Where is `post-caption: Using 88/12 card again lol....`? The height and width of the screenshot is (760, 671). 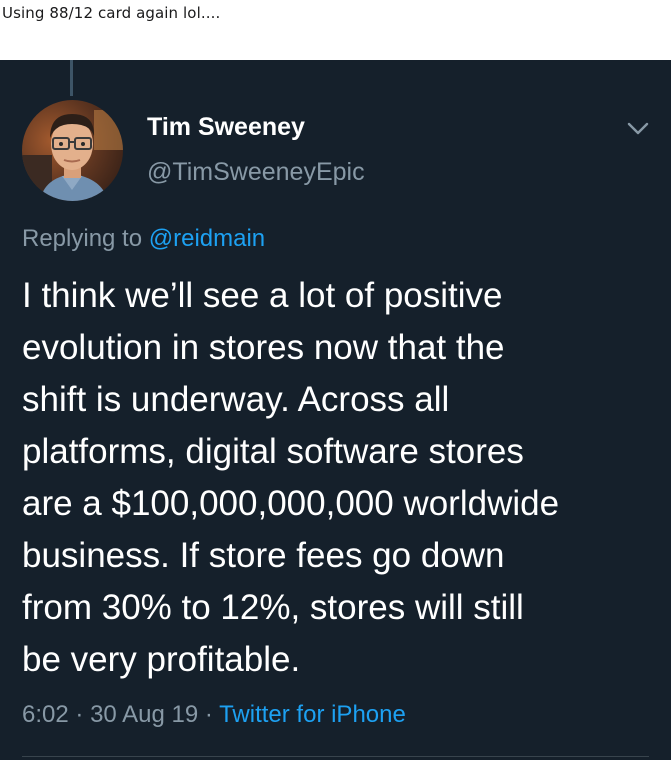 post-caption: Using 88/12 card again lol.... is located at coordinates (335, 29).